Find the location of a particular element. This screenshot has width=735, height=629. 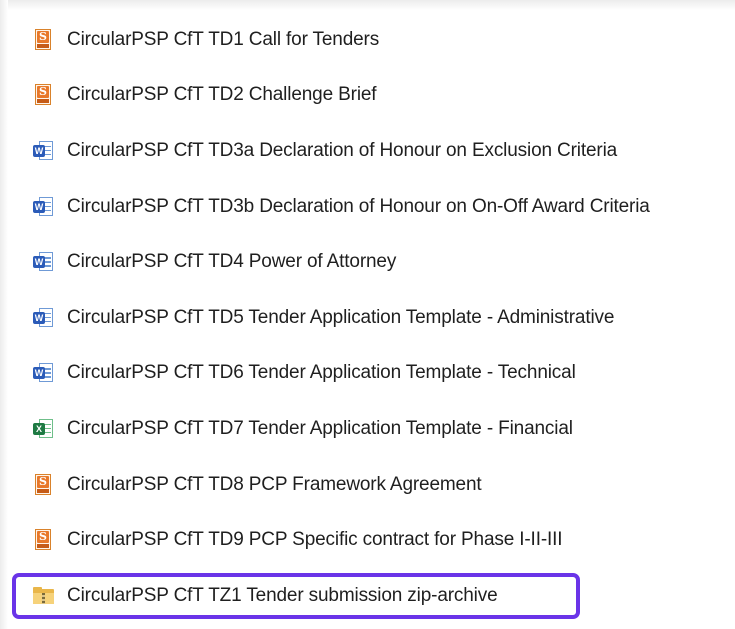

file-item-td2: S CircularPSP CfT TD2 Challenge Brief is located at coordinates (367, 96).